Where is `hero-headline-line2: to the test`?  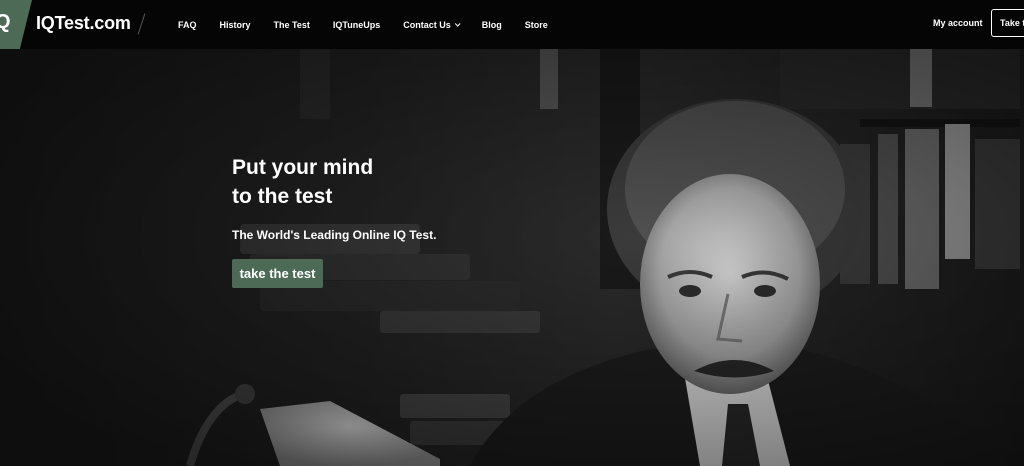 hero-headline-line2: to the test is located at coordinates (282, 196).